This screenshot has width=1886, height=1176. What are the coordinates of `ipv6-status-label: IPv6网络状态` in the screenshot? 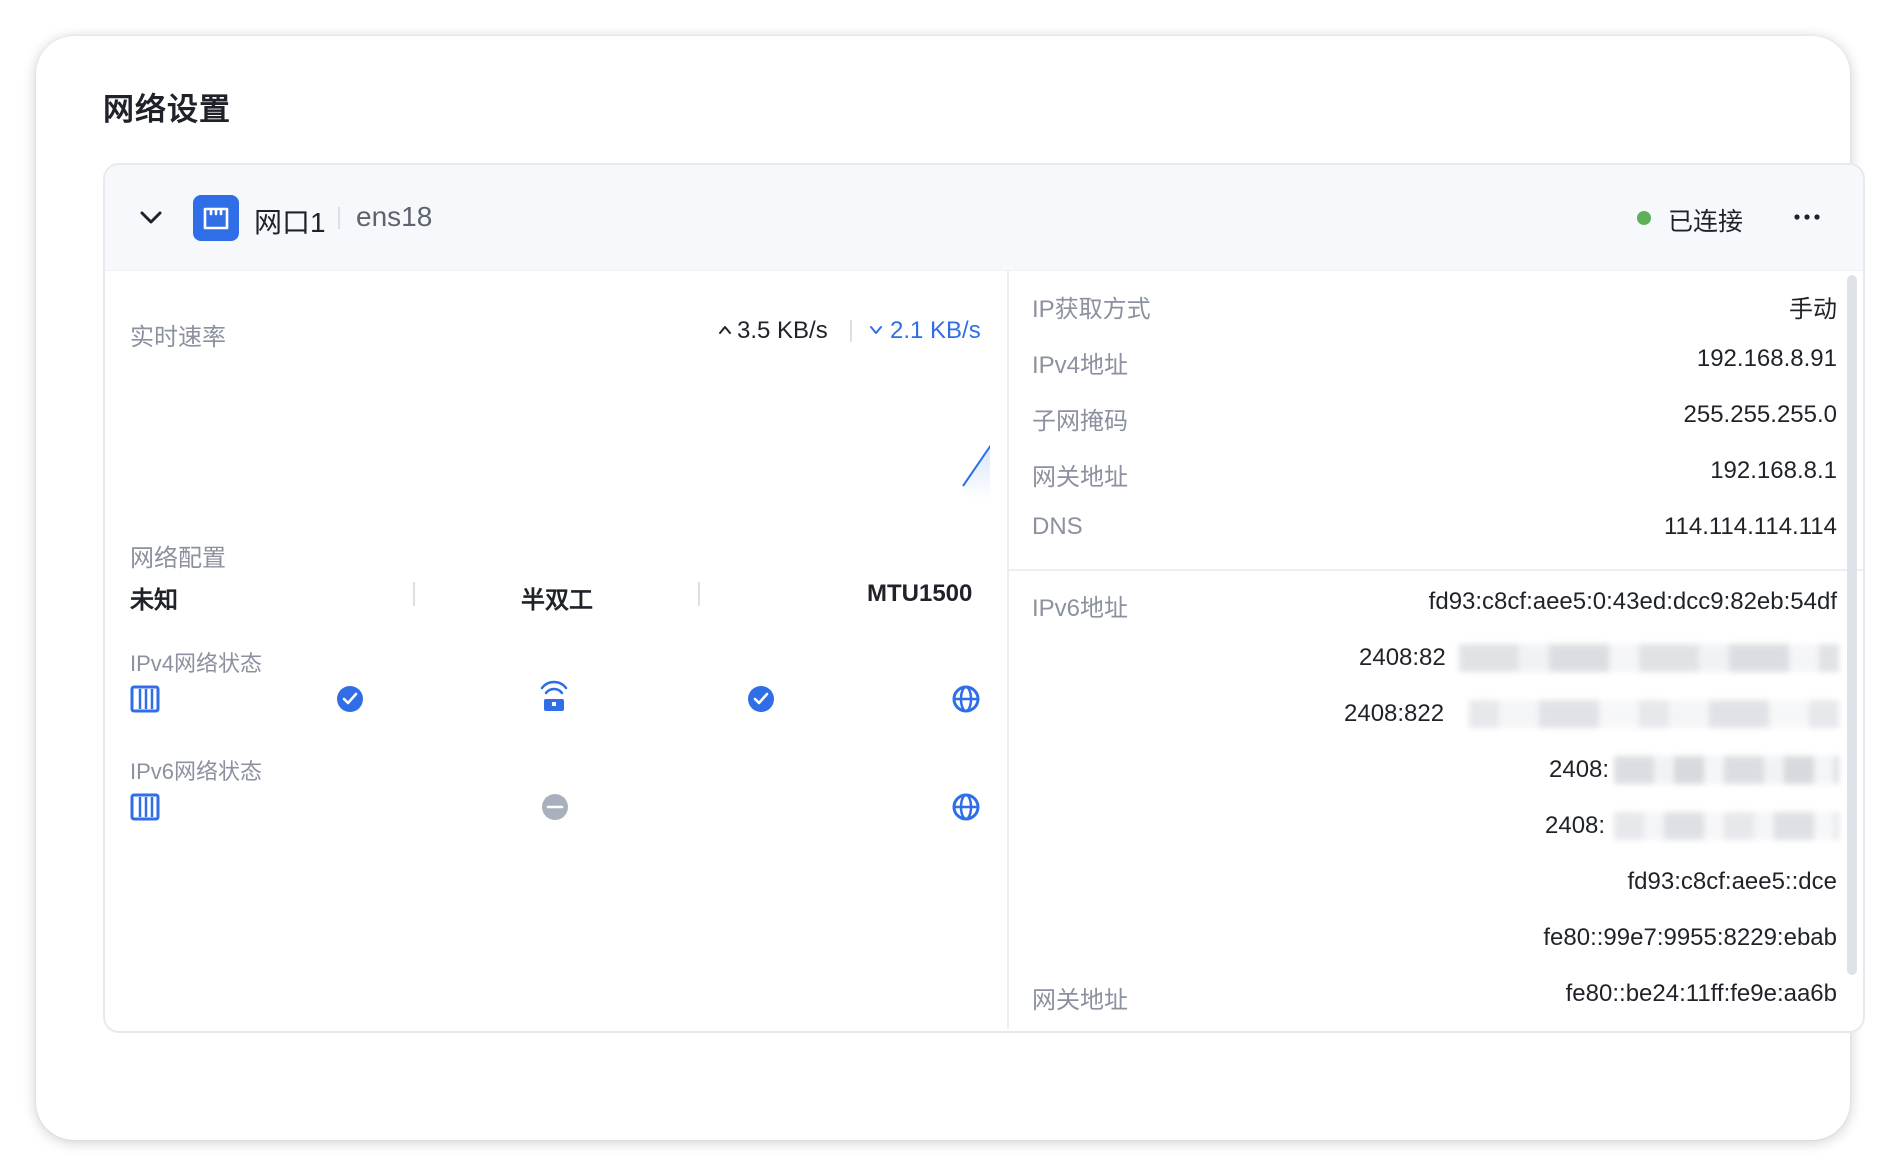 It's located at (196, 771).